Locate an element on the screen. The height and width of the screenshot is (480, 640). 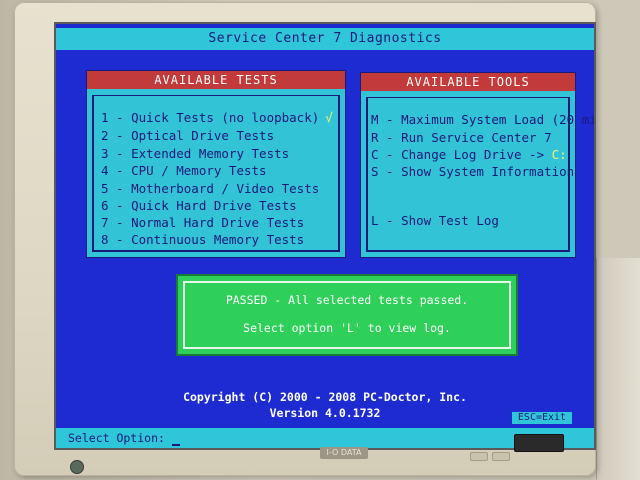
tests-panel-title: AVAILABLE TESTS is located at coordinates (216, 80).